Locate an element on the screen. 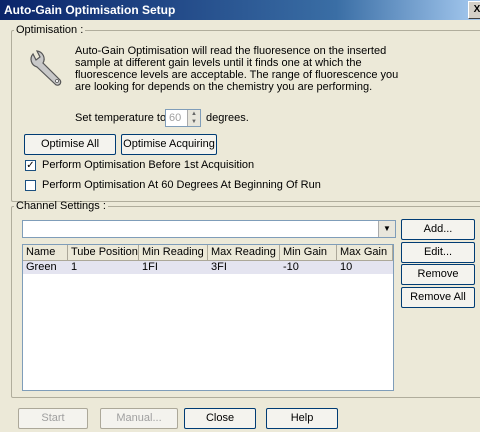  optimise-all-button: Optimise All is located at coordinates (70, 144).